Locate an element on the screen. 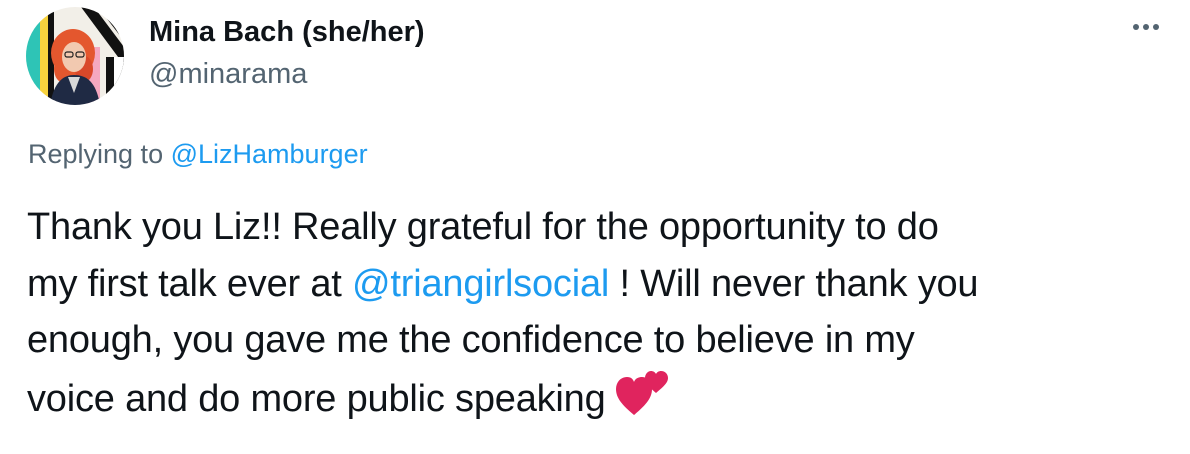  more-horizontal-icon is located at coordinates (1146, 27).